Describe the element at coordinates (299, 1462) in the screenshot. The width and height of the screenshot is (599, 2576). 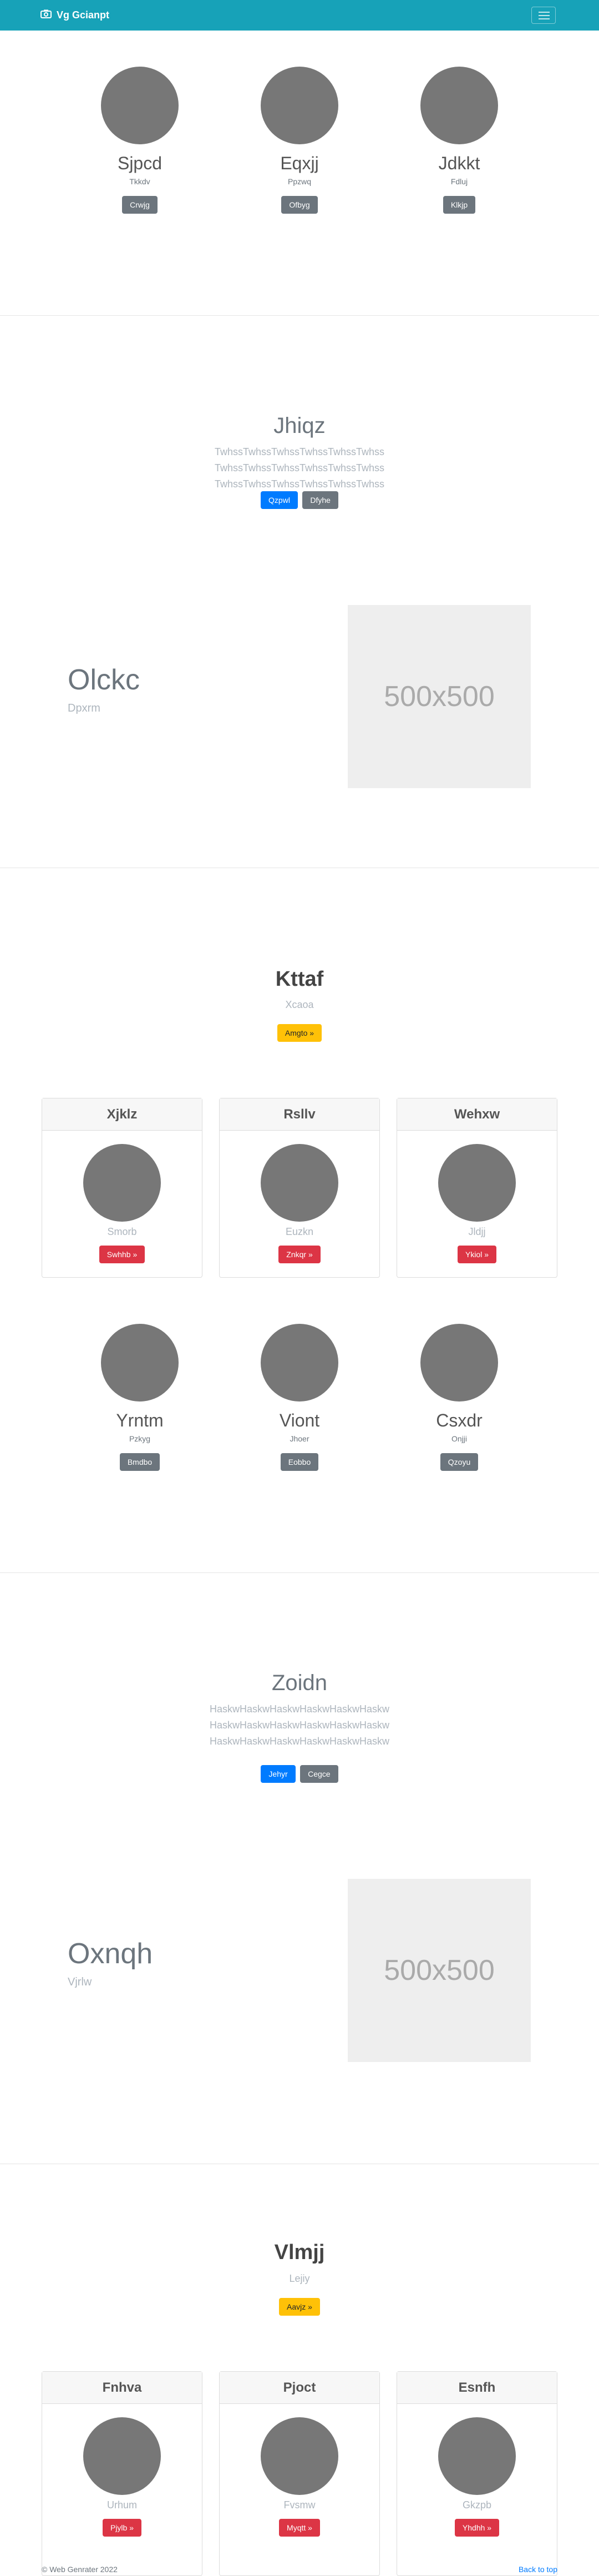
I see `member-button: Eobbo` at that location.